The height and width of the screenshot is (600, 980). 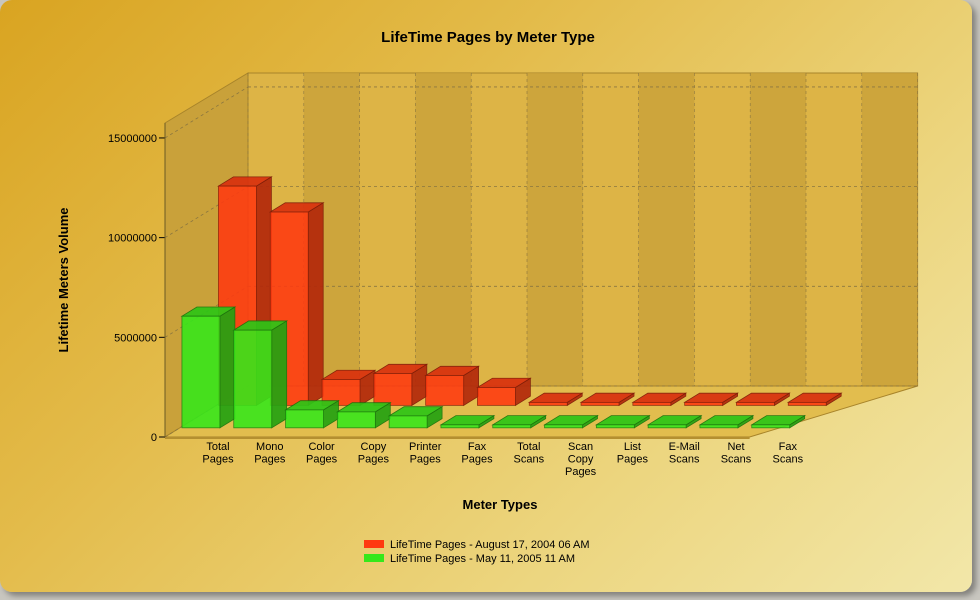 What do you see at coordinates (135, 338) in the screenshot?
I see `y-tick-label: 5000000` at bounding box center [135, 338].